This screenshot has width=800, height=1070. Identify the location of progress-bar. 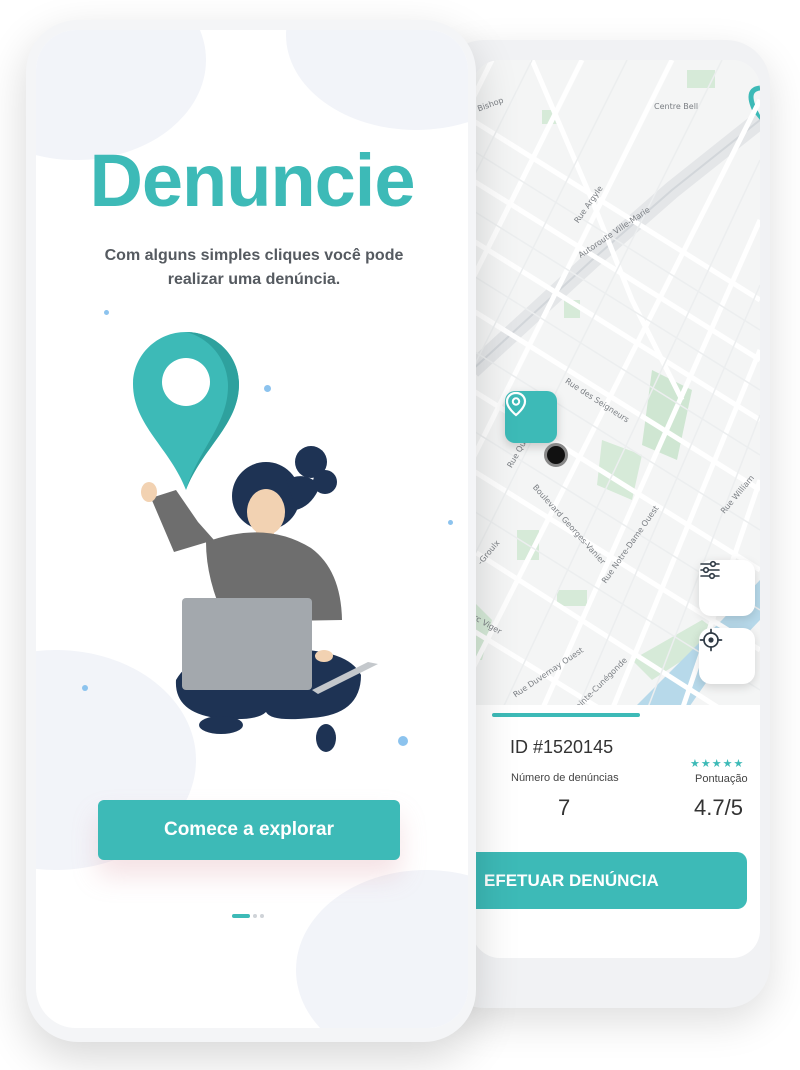
(566, 715).